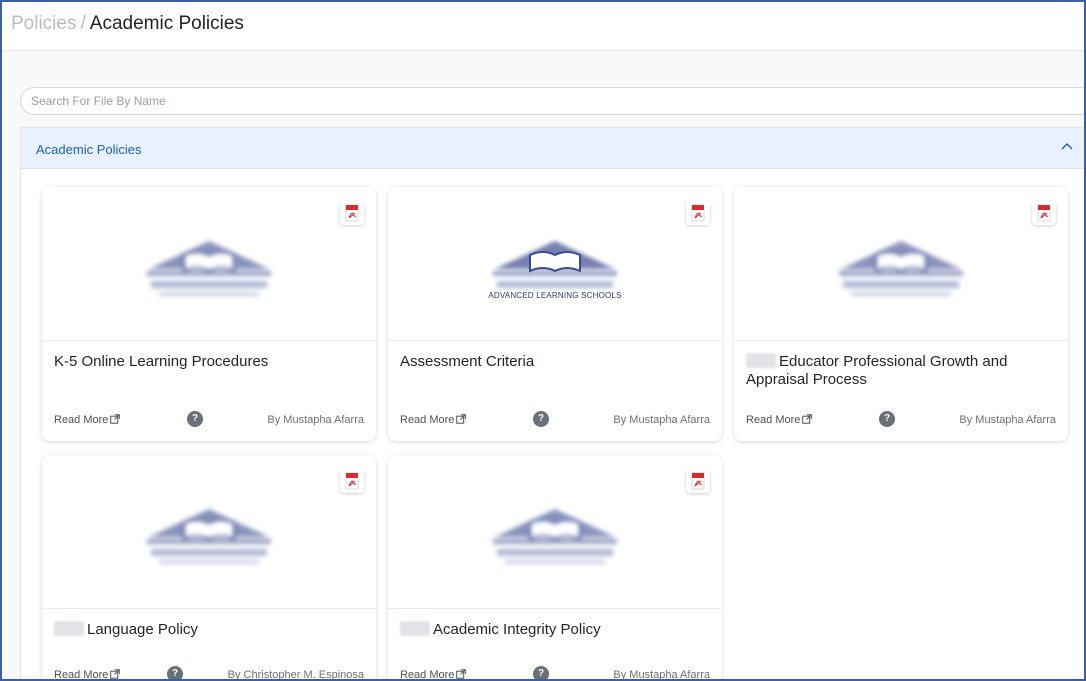 The width and height of the screenshot is (1086, 681). What do you see at coordinates (552, 101) in the screenshot?
I see `search-input` at bounding box center [552, 101].